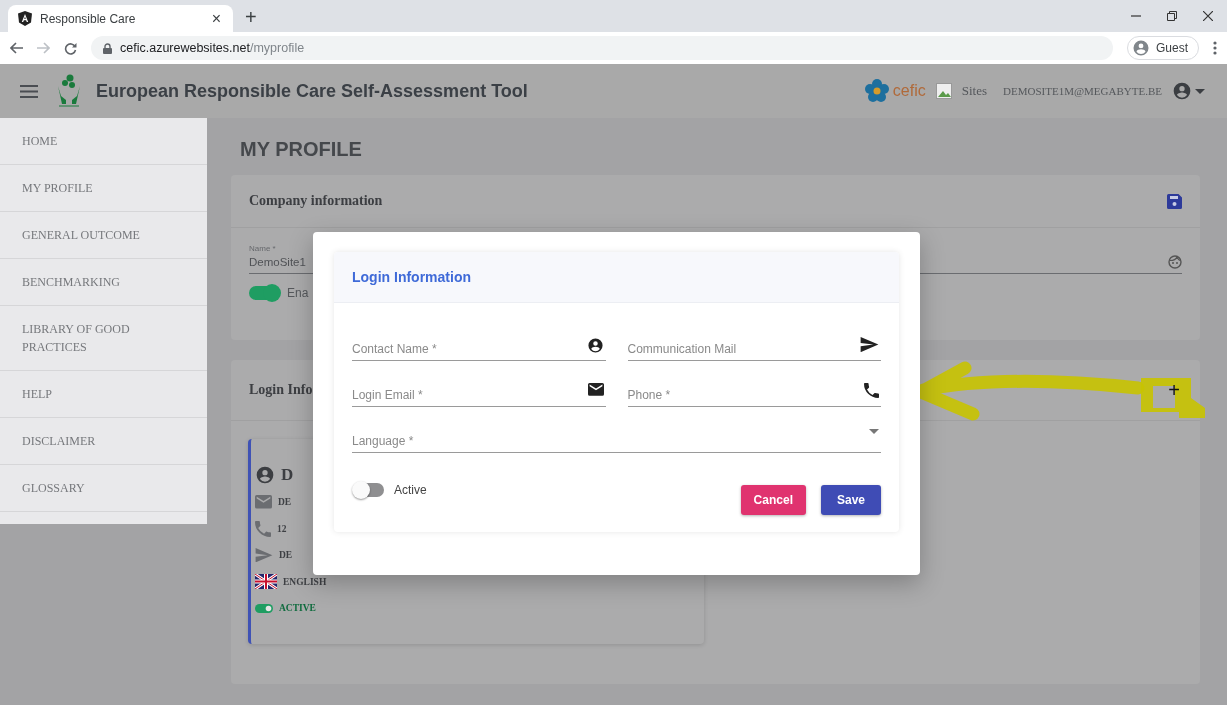 This screenshot has height=705, width=1227. What do you see at coordinates (909, 91) in the screenshot?
I see `brand-name: cefic` at bounding box center [909, 91].